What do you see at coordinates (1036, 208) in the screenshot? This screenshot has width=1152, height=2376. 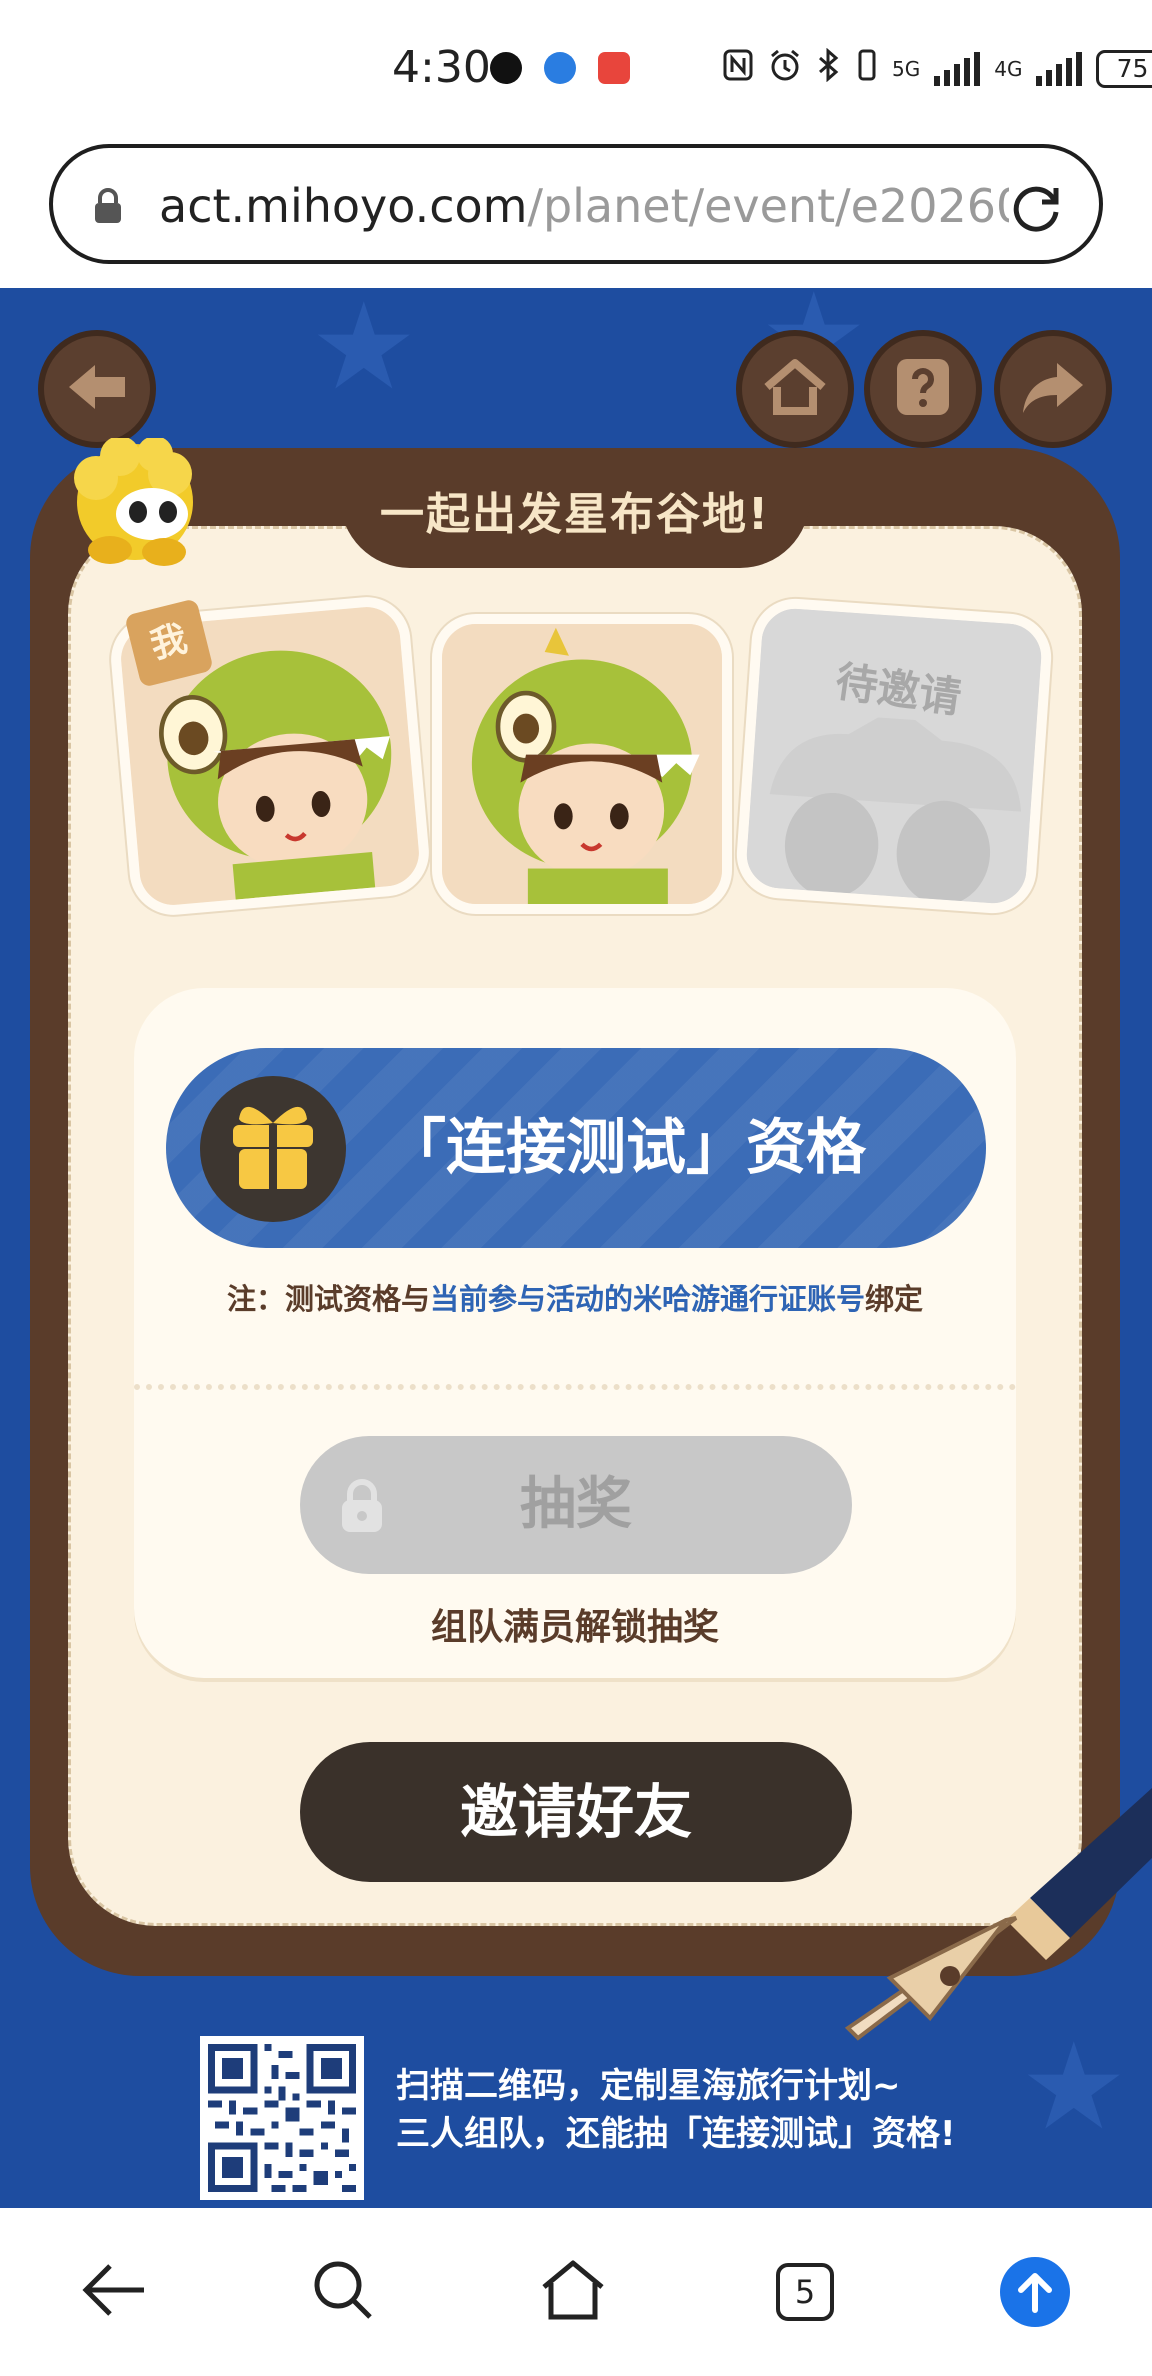 I see `reload-icon` at bounding box center [1036, 208].